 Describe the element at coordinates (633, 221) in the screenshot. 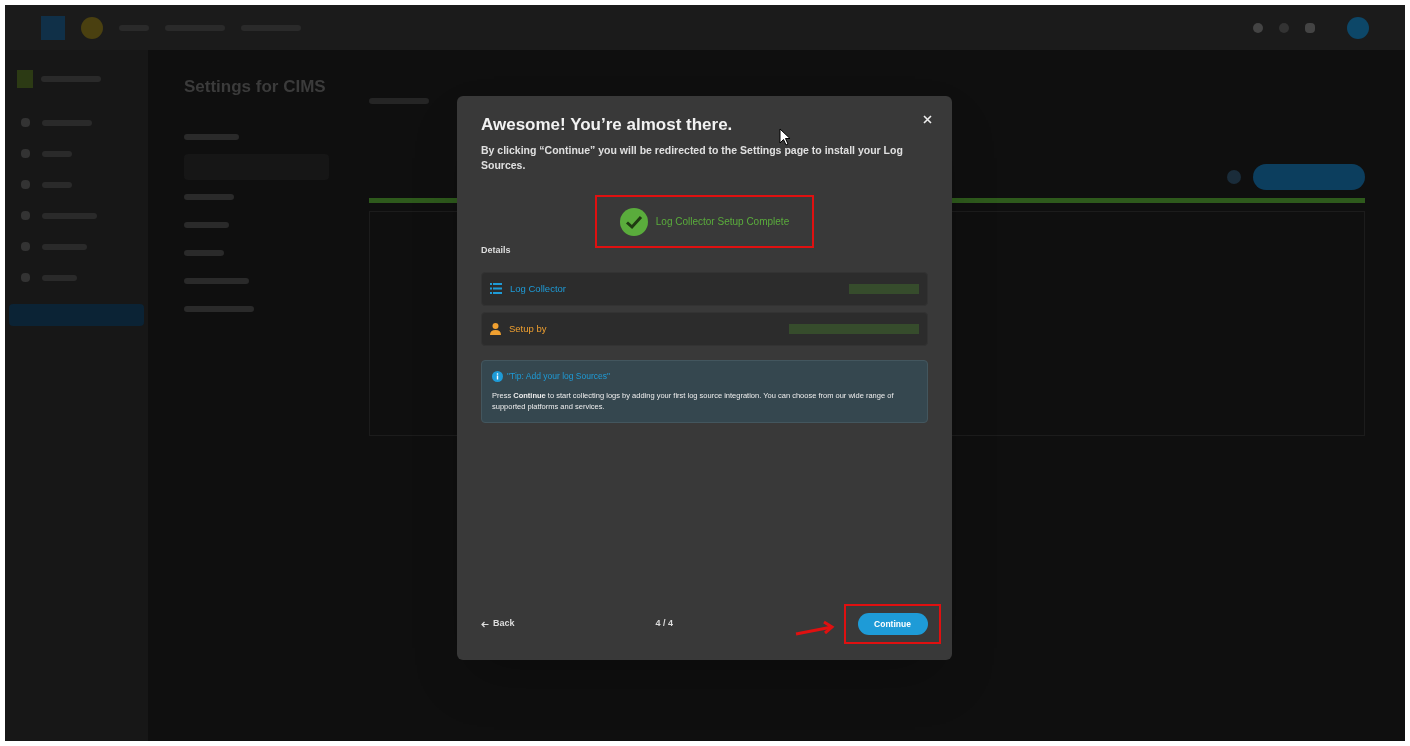

I see `check-circle-icon` at that location.